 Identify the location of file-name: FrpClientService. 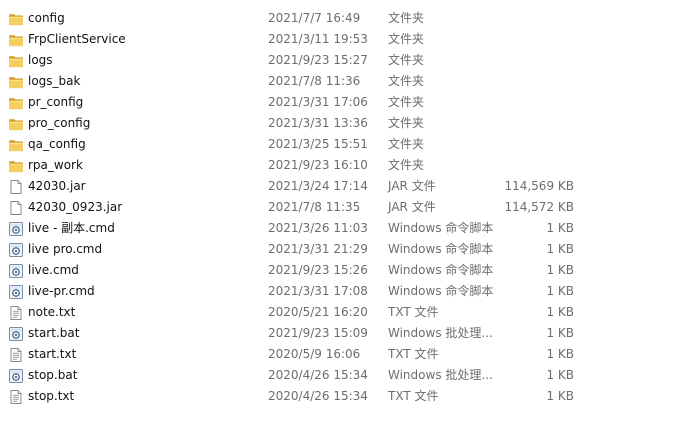
(77, 39).